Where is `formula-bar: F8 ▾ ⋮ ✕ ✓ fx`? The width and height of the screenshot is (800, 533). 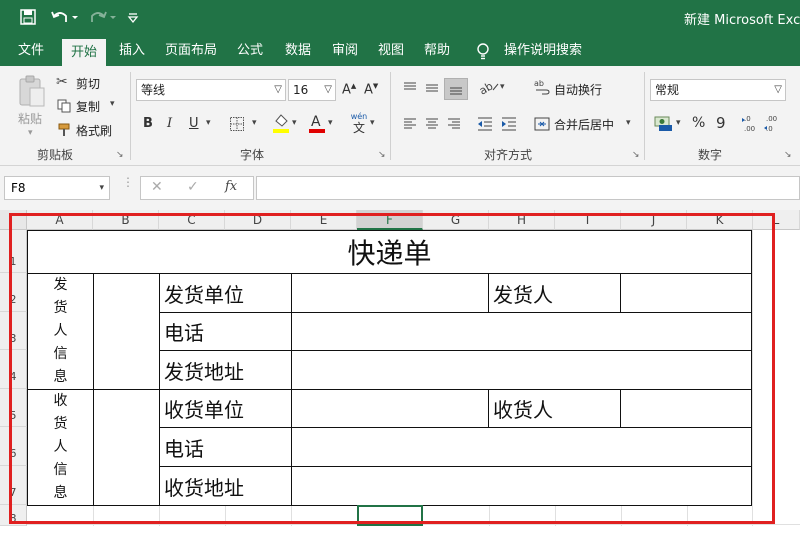
formula-bar: F8 ▾ ⋮ ✕ ✓ fx is located at coordinates (400, 188).